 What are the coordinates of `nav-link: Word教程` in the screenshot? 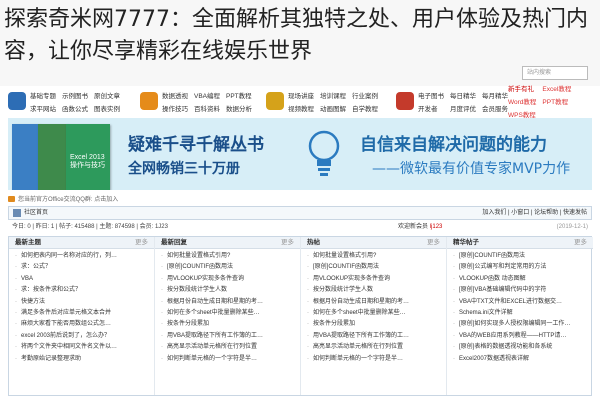 It's located at (522, 101).